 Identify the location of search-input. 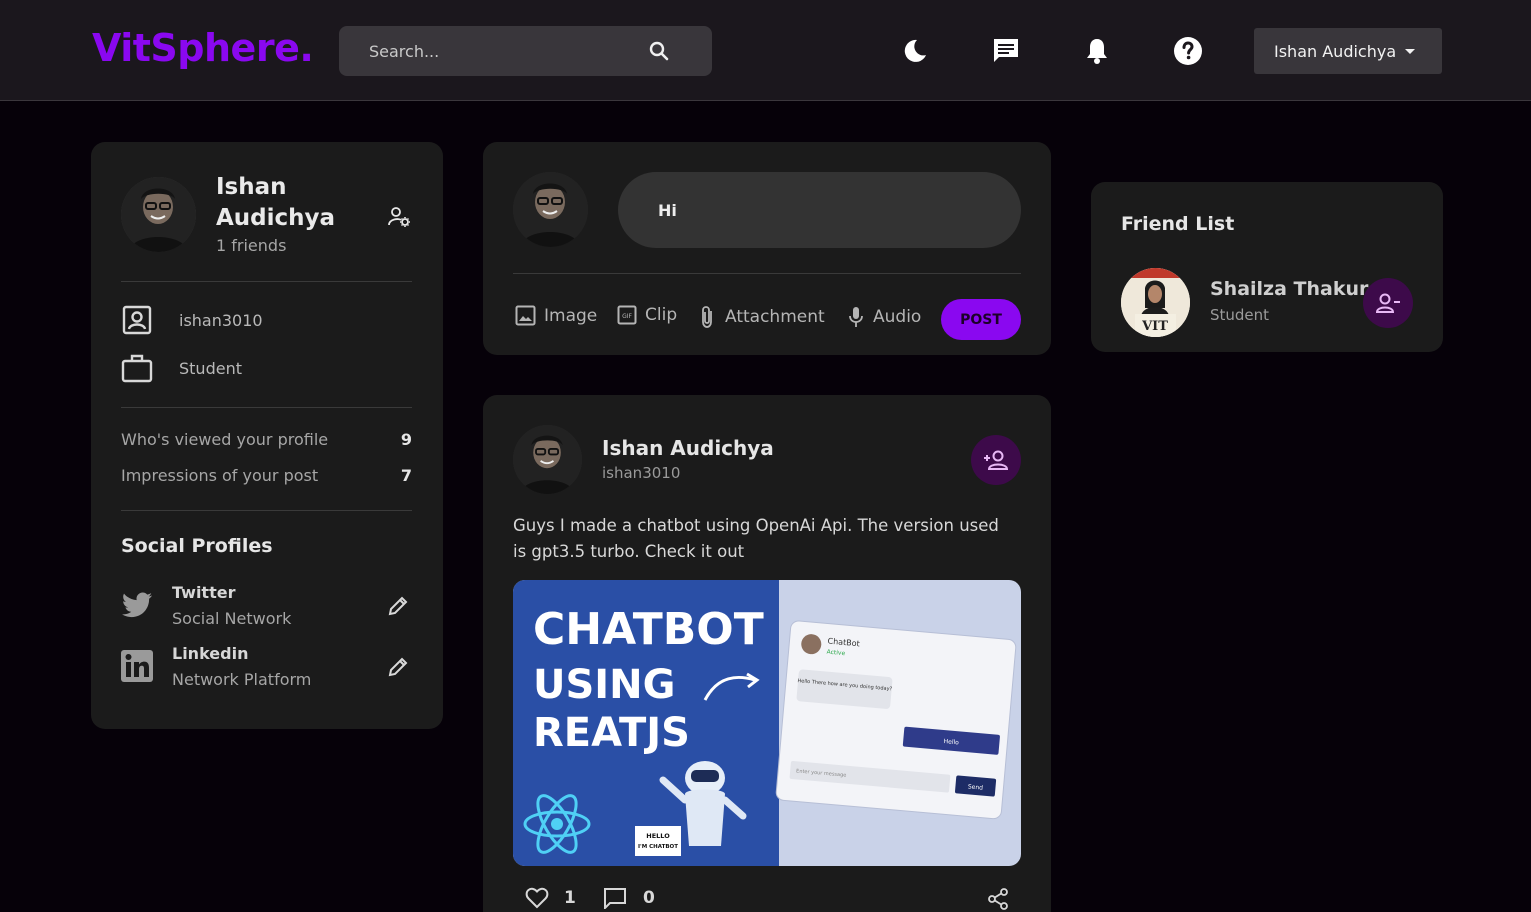
(489, 51).